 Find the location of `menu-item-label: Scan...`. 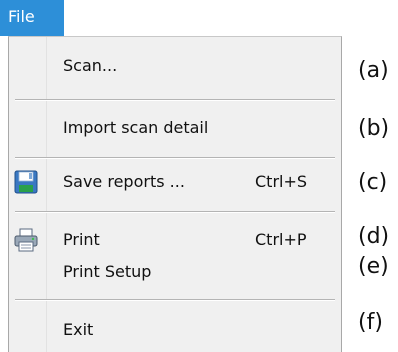

menu-item-label: Scan... is located at coordinates (90, 65).